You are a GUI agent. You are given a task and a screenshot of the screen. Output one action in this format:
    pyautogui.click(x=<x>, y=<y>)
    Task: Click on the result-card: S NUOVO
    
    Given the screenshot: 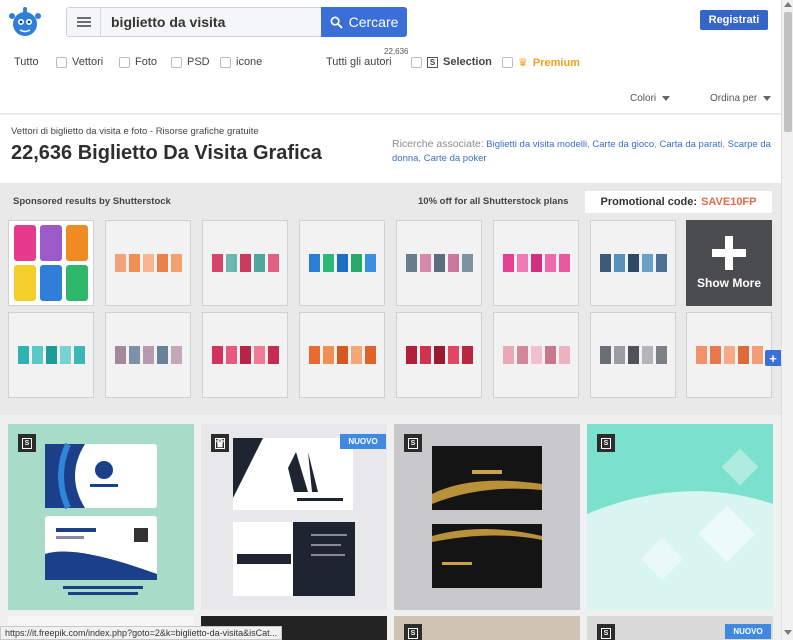 What is the action you would take?
    pyautogui.click(x=680, y=628)
    